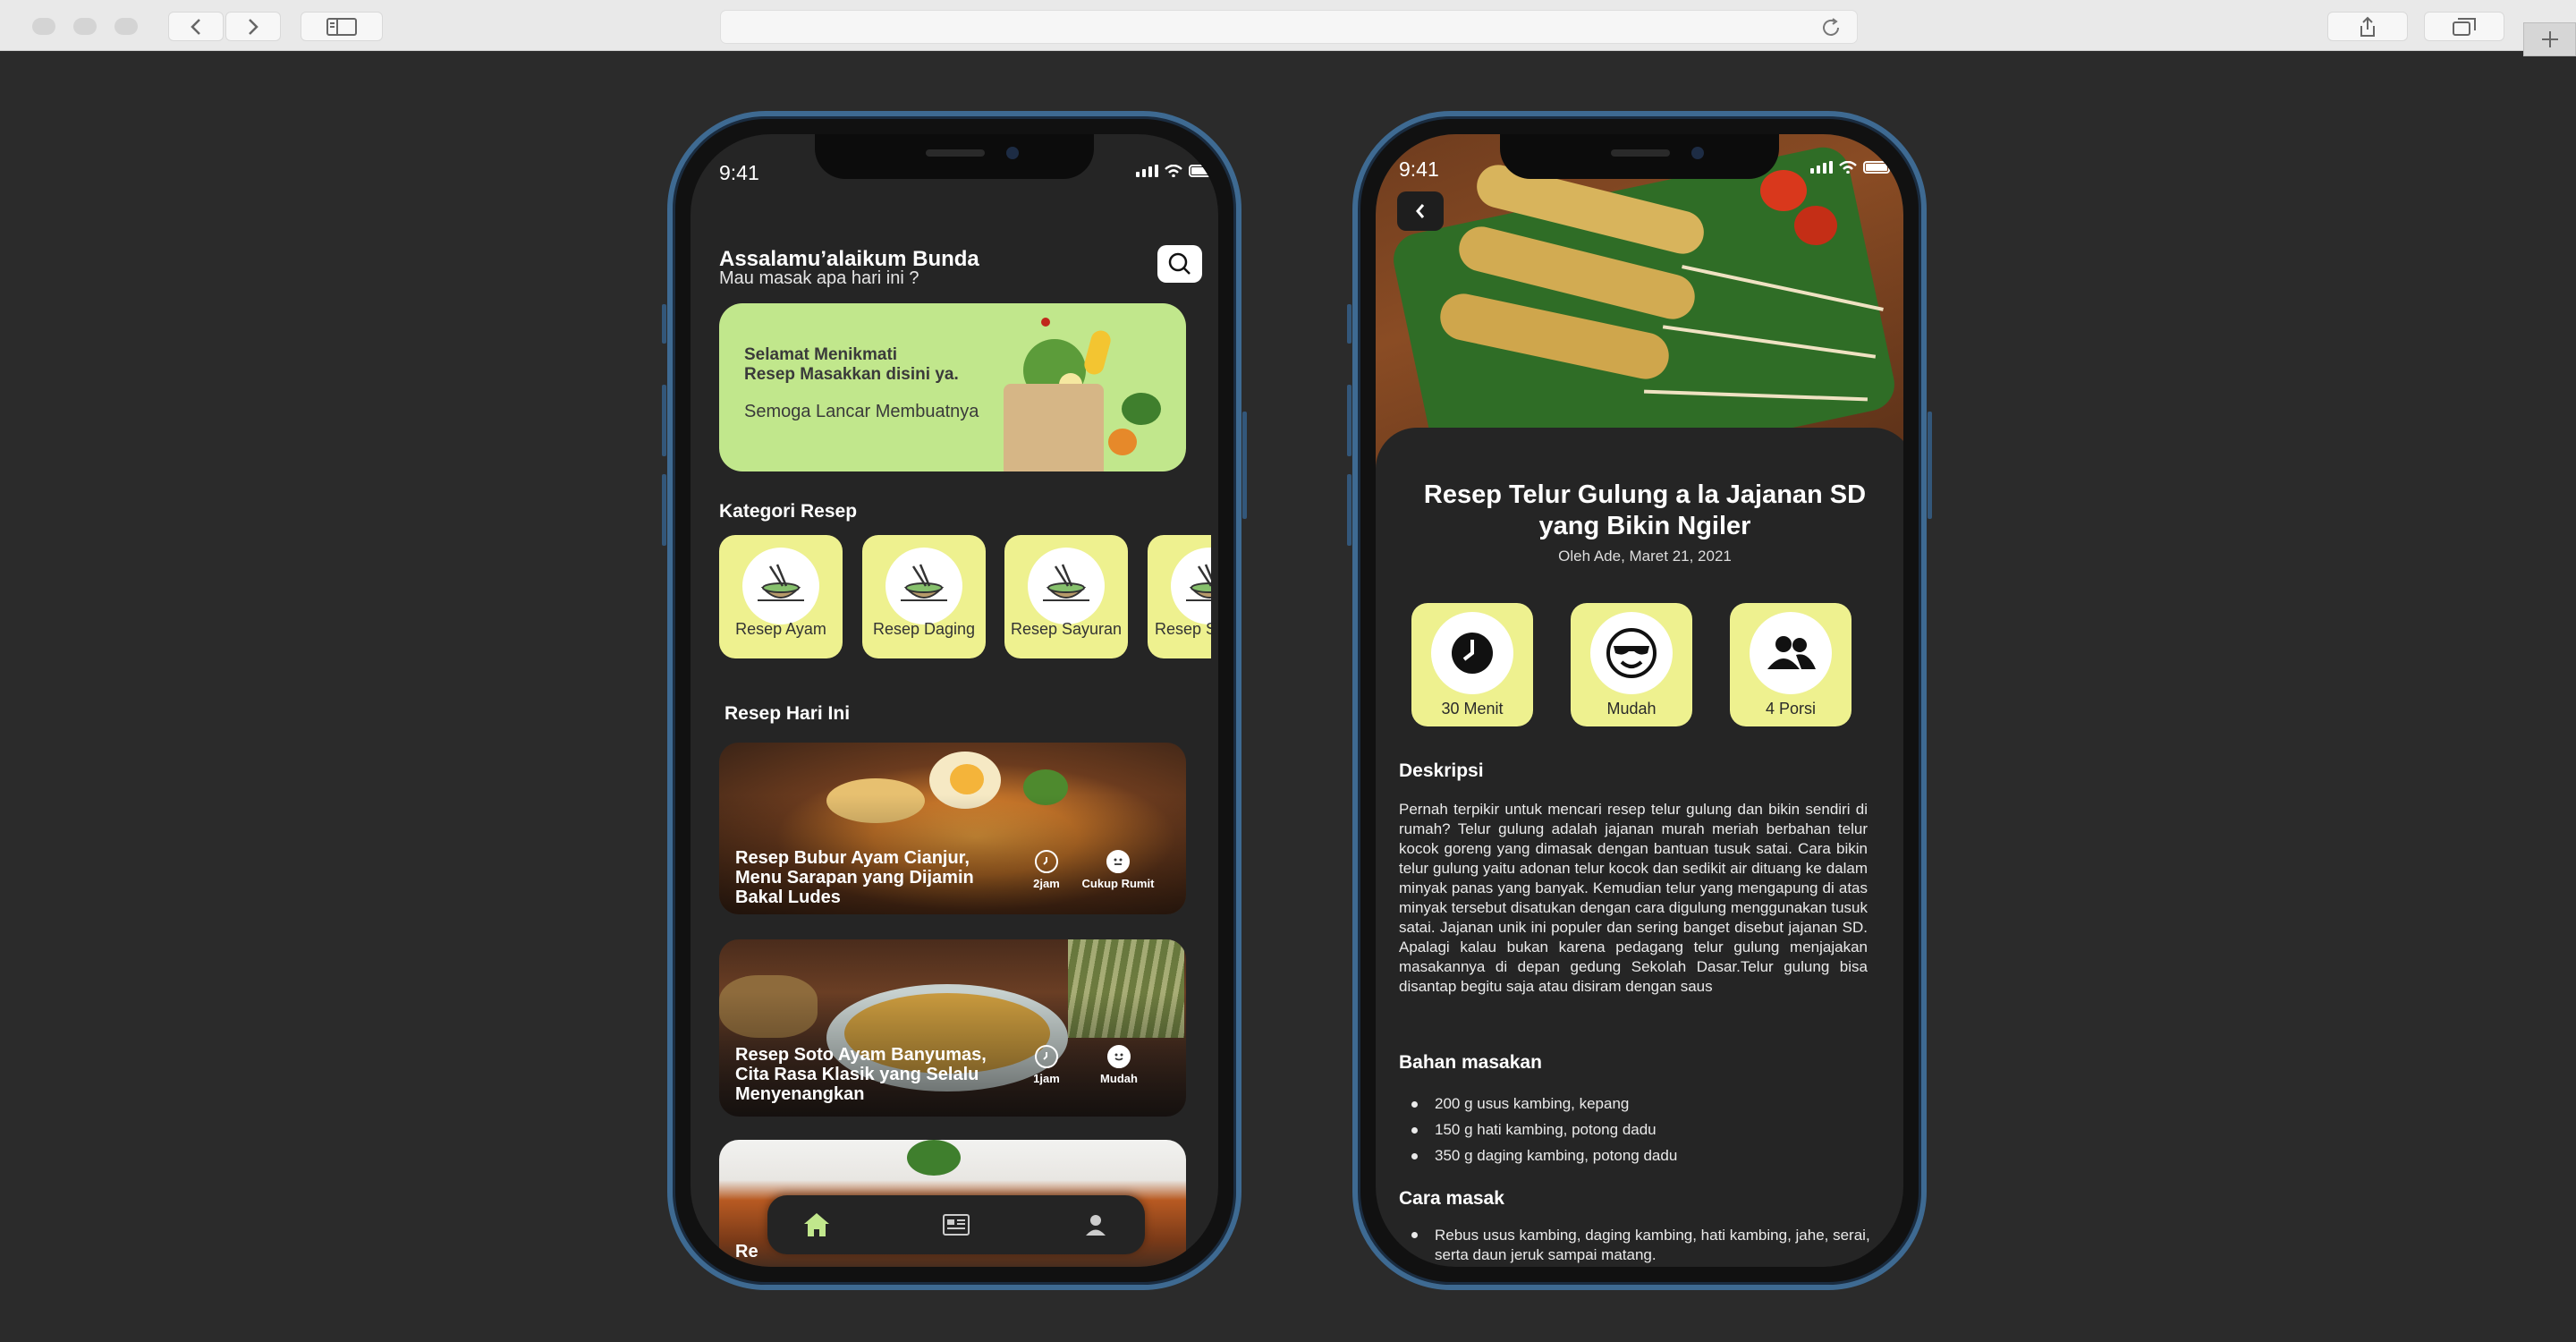 This screenshot has width=2576, height=1342. Describe the element at coordinates (1419, 169) in the screenshot. I see `status-time: 9:41` at that location.